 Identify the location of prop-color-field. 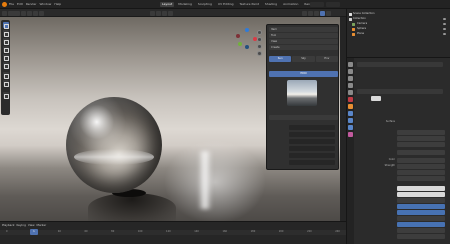
(421, 188).